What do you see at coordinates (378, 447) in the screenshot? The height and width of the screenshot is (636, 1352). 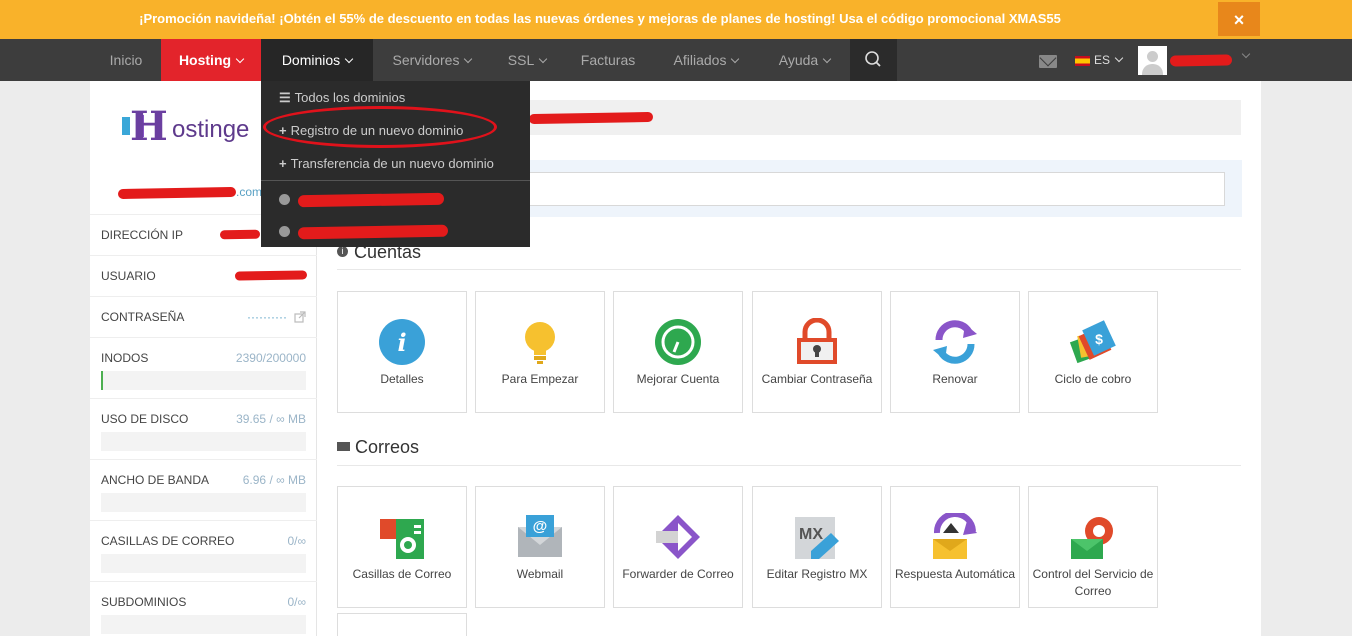 I see `section-correos: Correos` at bounding box center [378, 447].